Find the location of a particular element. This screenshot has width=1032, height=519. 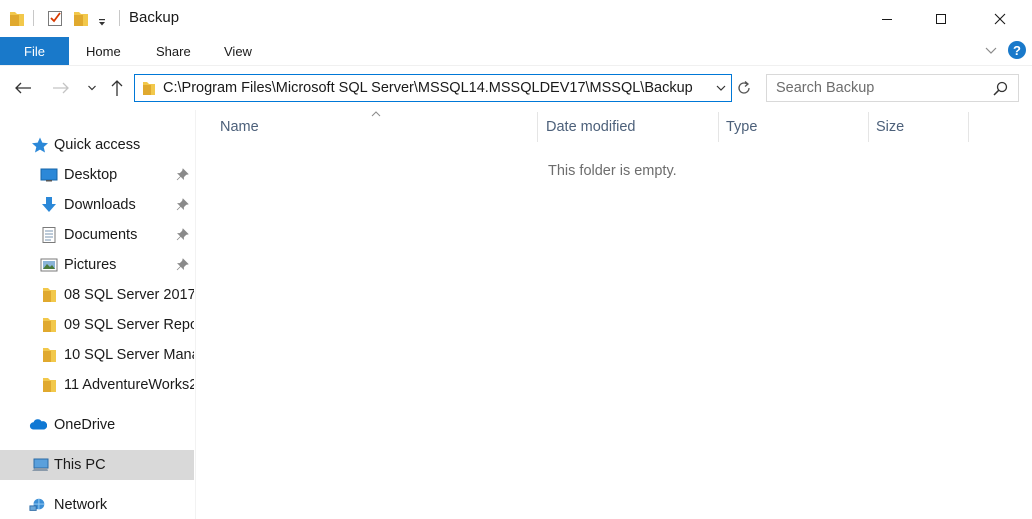

refresh-icon is located at coordinates (744, 87).